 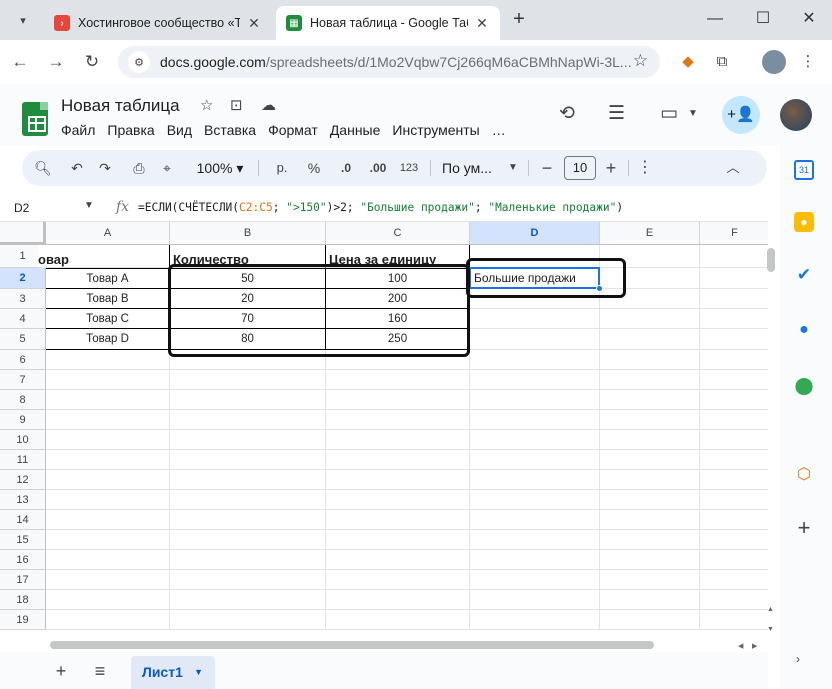 What do you see at coordinates (23, 520) in the screenshot?
I see `row-header: 14` at bounding box center [23, 520].